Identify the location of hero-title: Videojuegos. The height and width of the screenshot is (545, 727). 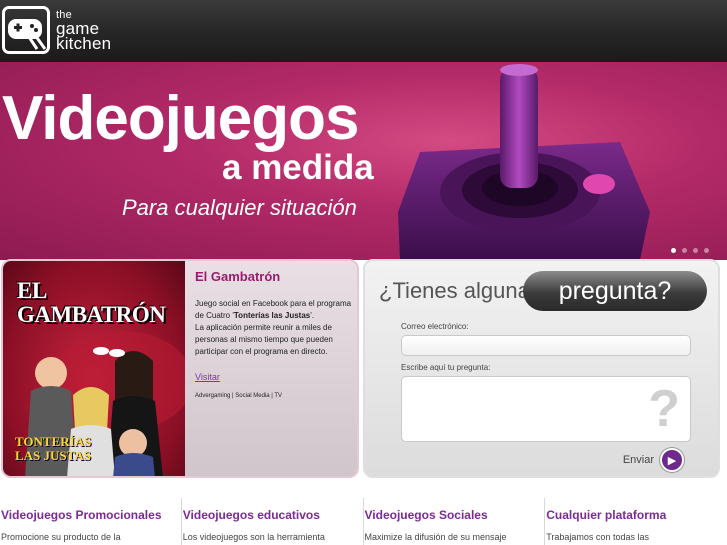
(180, 118).